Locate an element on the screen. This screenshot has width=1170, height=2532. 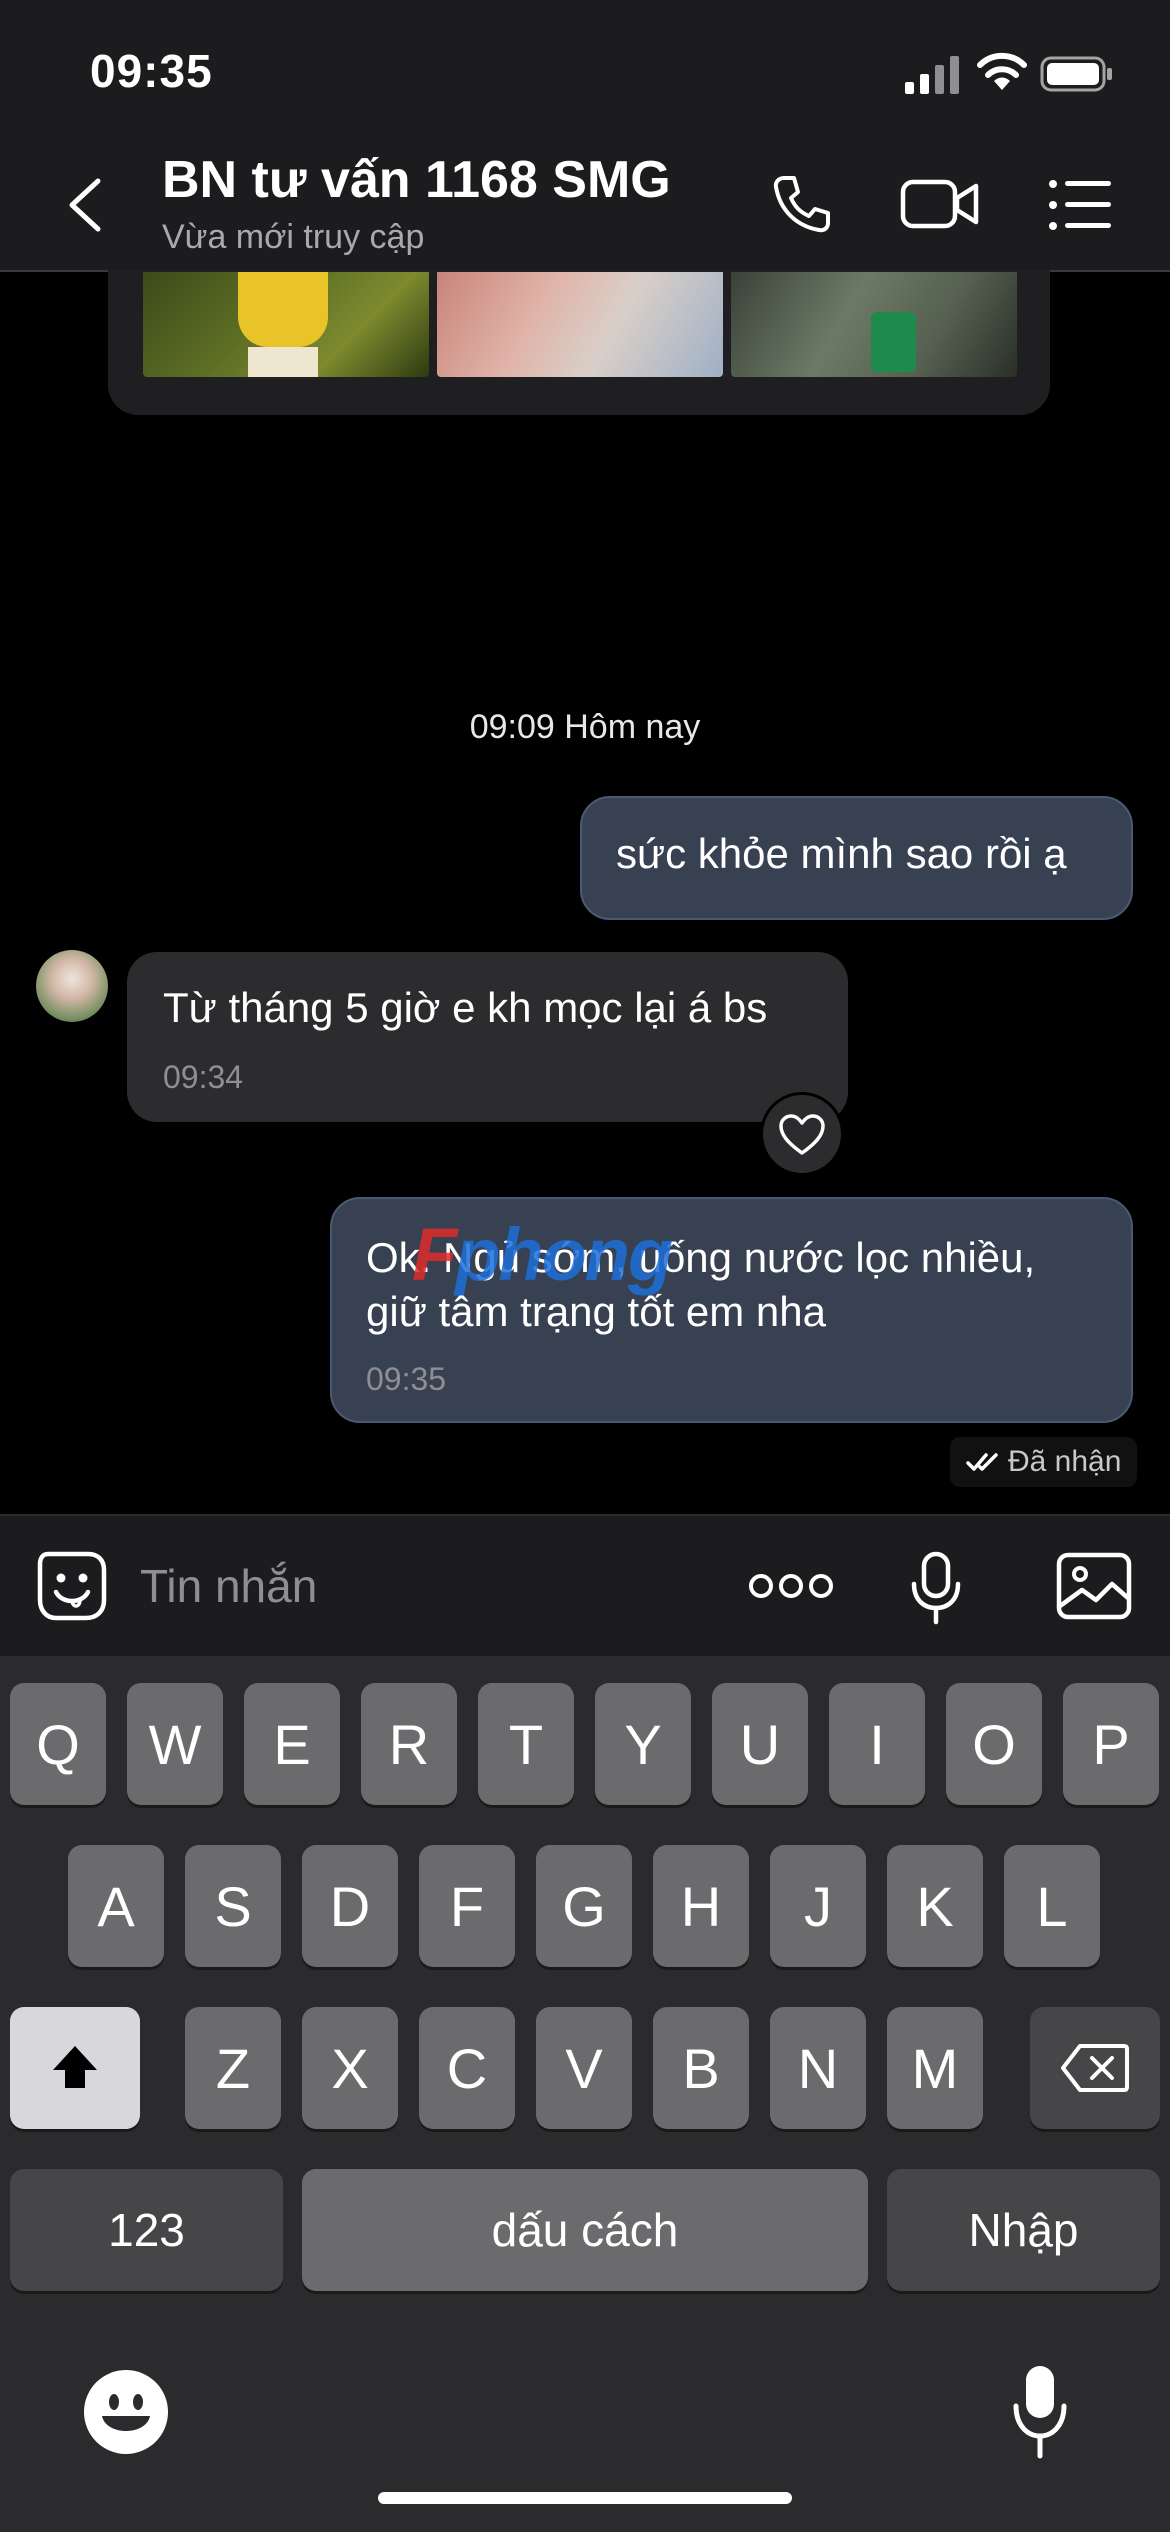
phone-icon is located at coordinates (802, 204).